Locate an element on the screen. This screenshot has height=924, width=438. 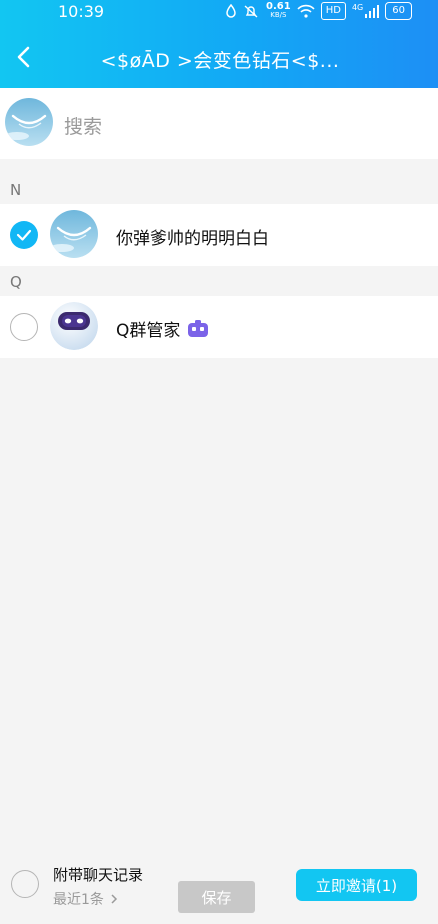
contact-row: 你弹爹帅的明明白白 is located at coordinates (219, 235).